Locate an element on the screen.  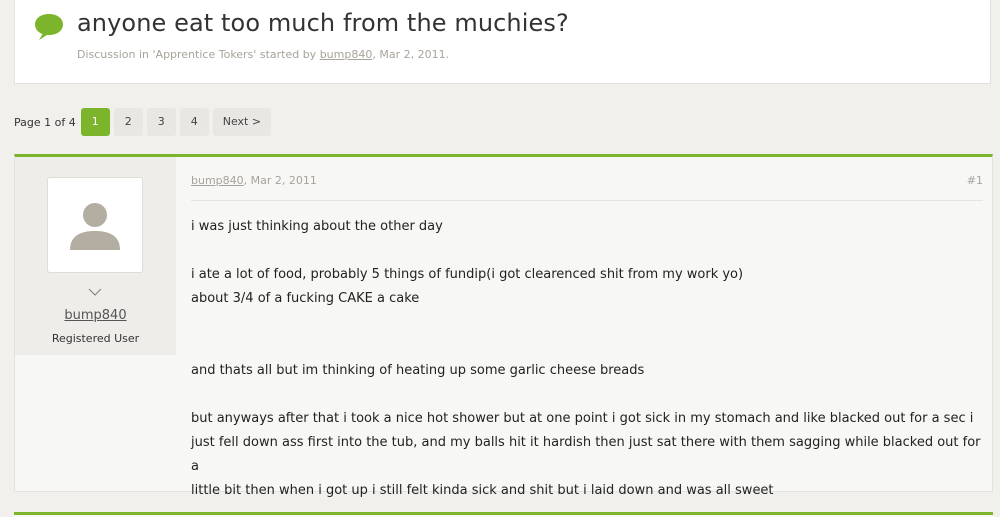
page-button-2: 2 is located at coordinates (128, 122).